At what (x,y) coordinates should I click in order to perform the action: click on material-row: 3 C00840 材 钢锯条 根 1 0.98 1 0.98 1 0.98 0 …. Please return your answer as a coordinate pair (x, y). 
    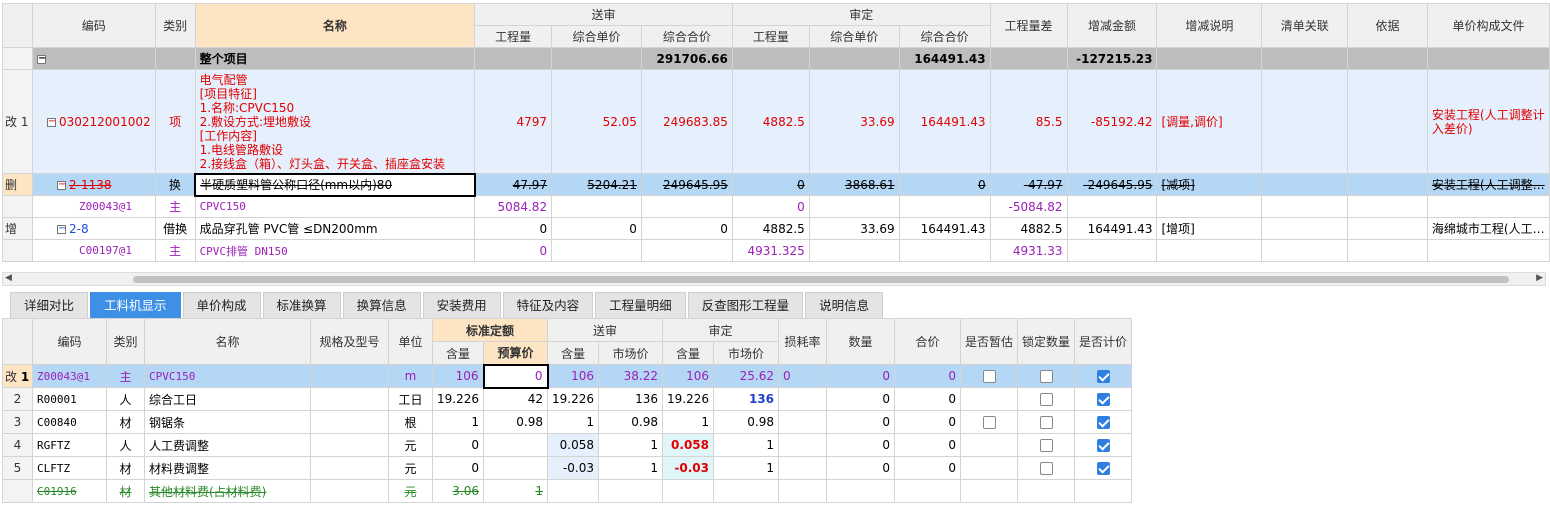
    Looking at the image, I should click on (567, 422).